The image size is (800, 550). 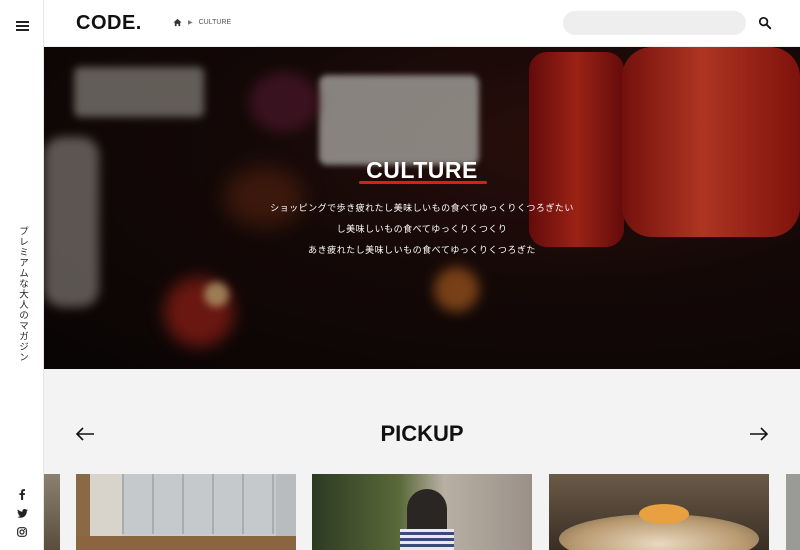 I want to click on search-icon, so click(x=765, y=23).